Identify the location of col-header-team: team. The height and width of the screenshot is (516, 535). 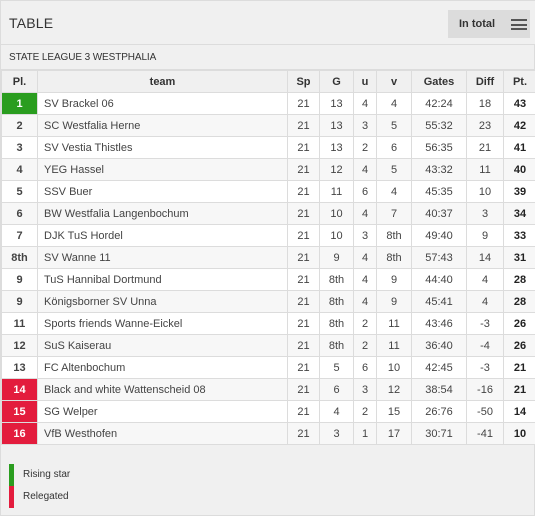
(162, 81).